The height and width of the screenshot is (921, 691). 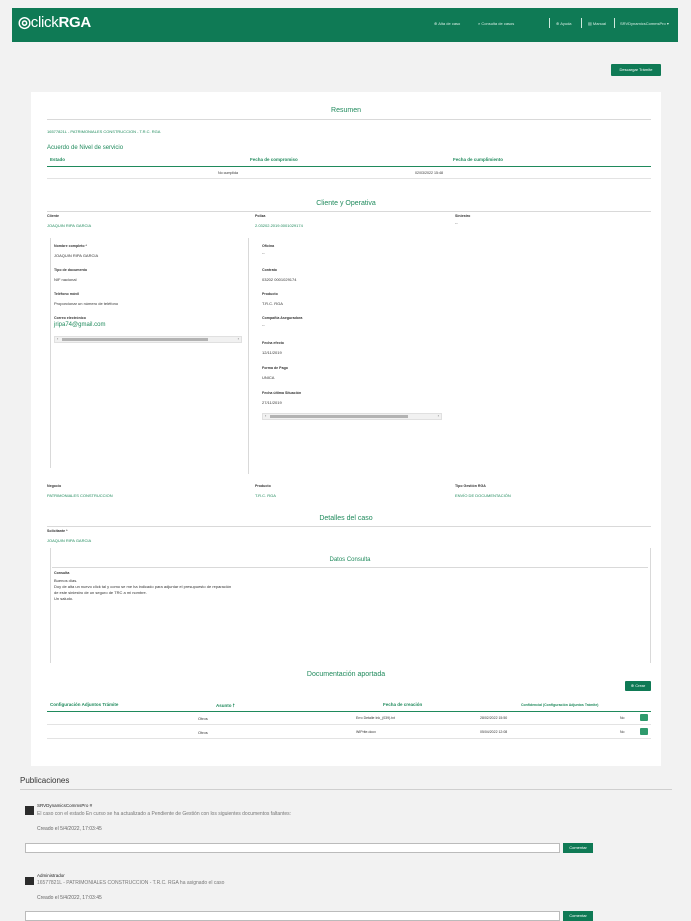 I want to click on field-label: Contrato, so click(x=269, y=270).